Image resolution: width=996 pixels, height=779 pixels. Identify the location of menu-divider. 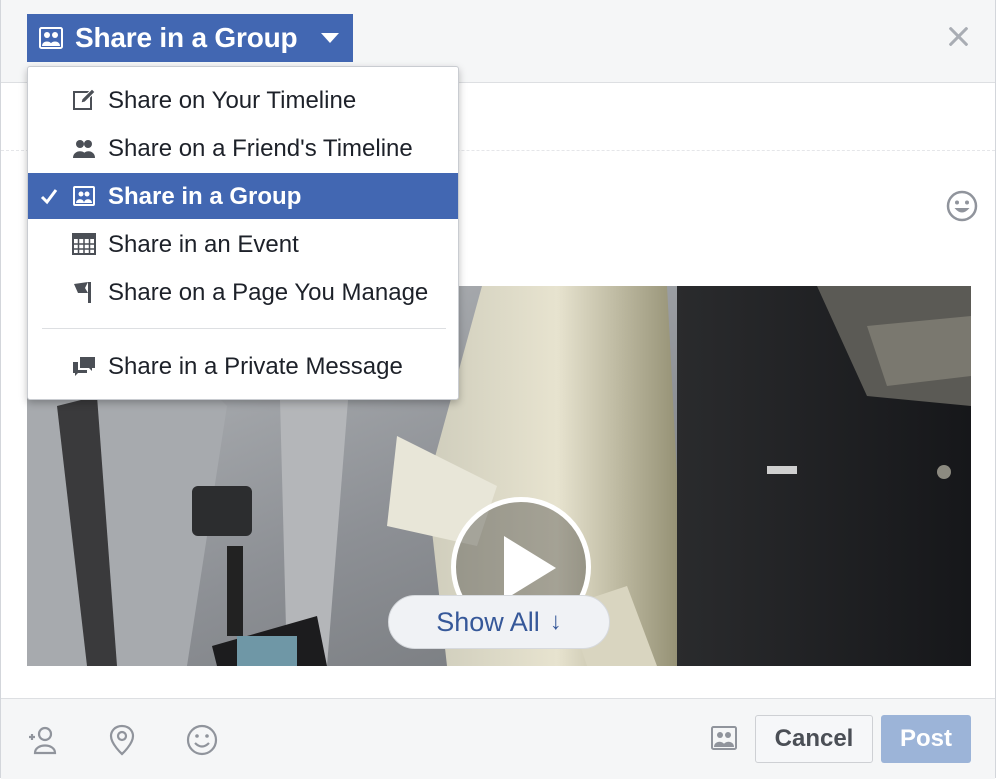
(244, 328).